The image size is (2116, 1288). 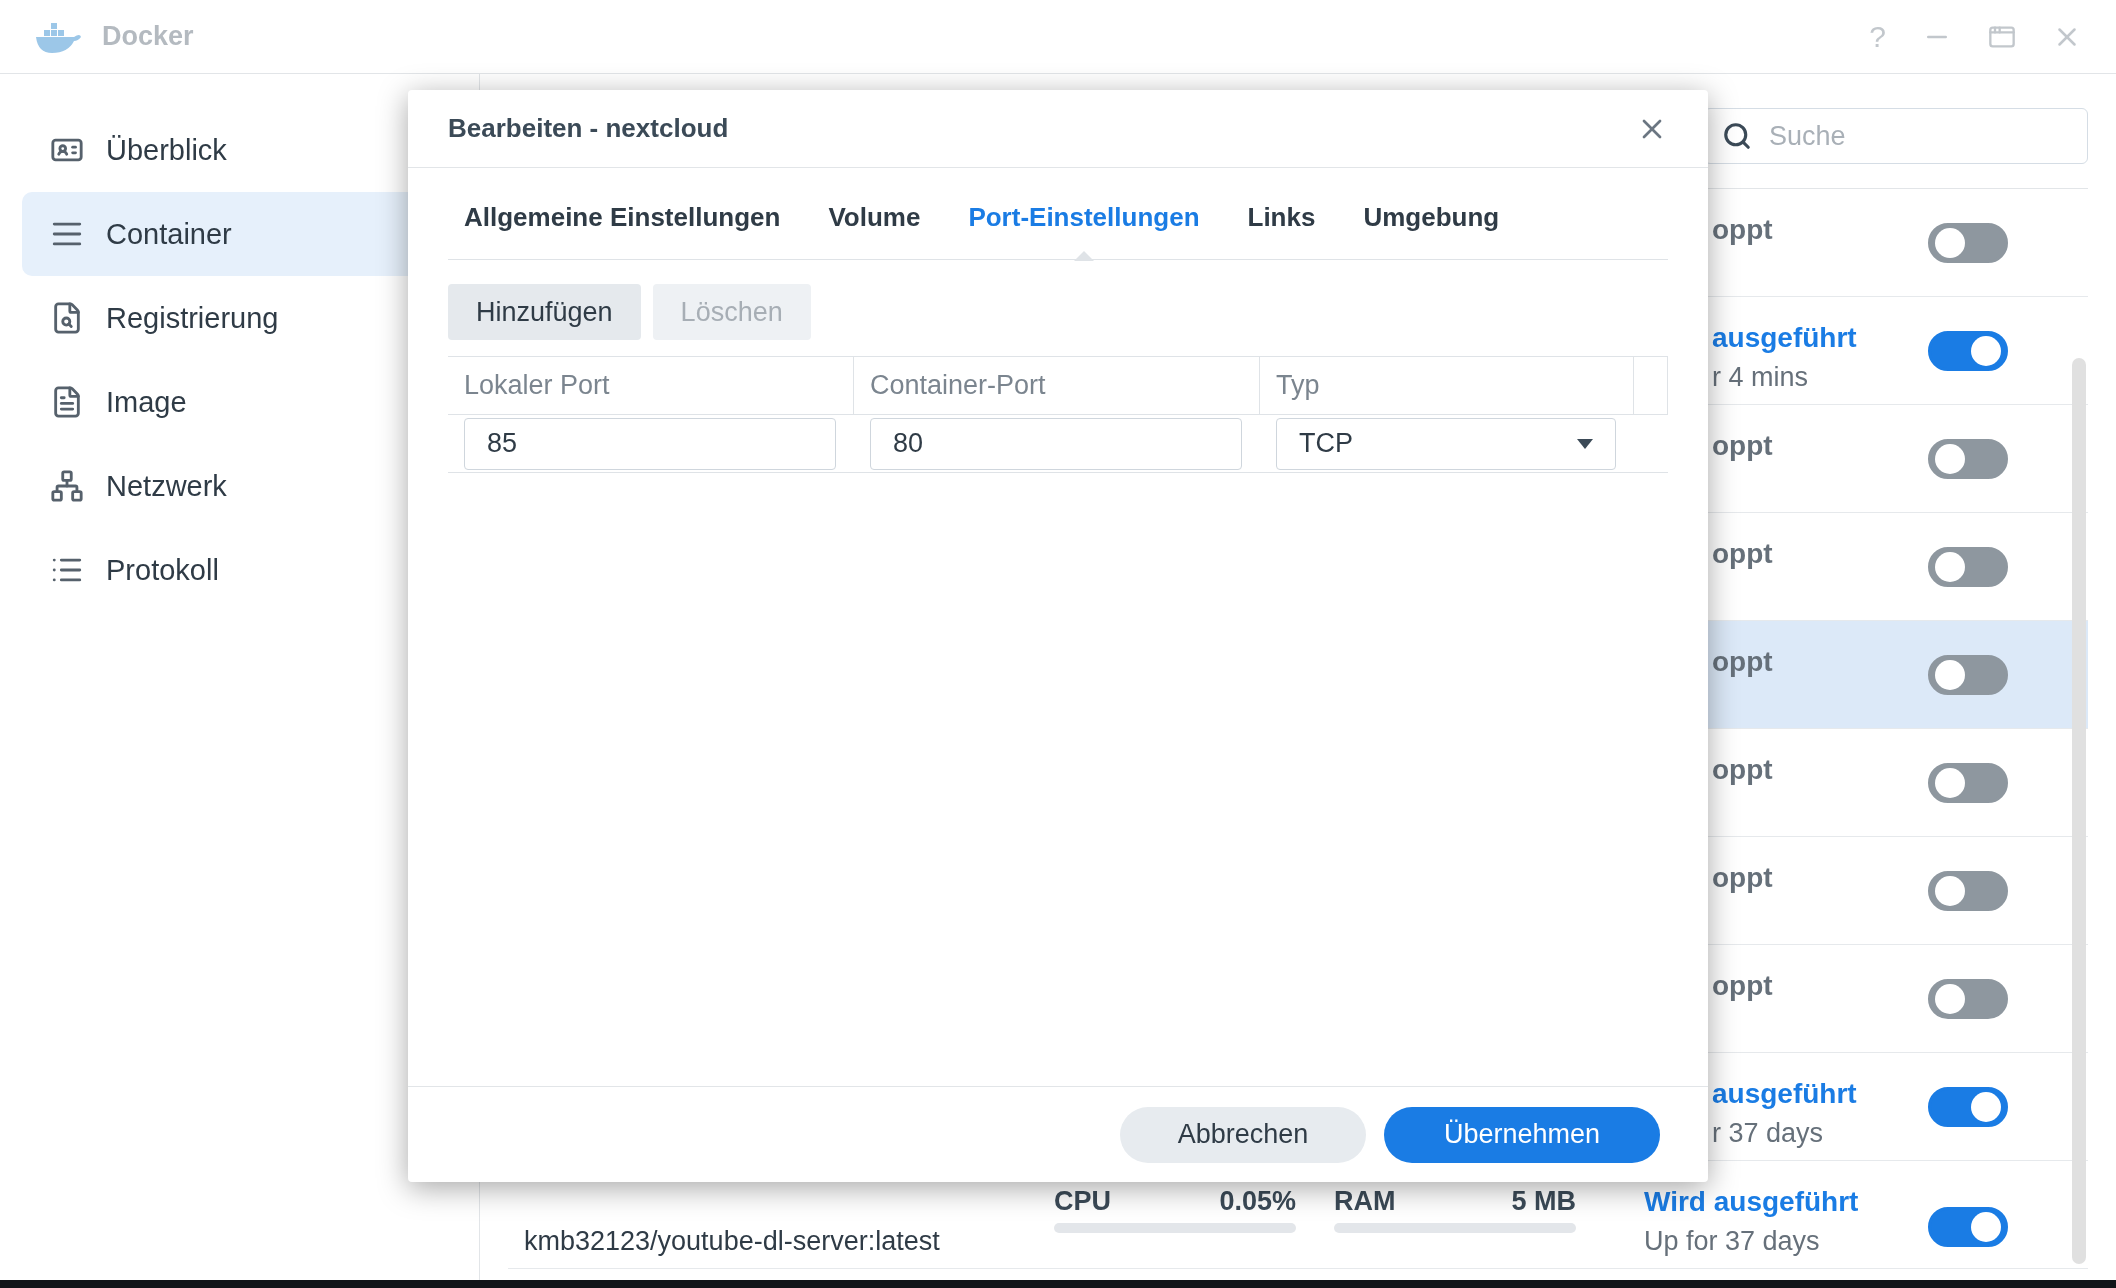 What do you see at coordinates (651, 385) in the screenshot?
I see `column-header: Lokaler Port` at bounding box center [651, 385].